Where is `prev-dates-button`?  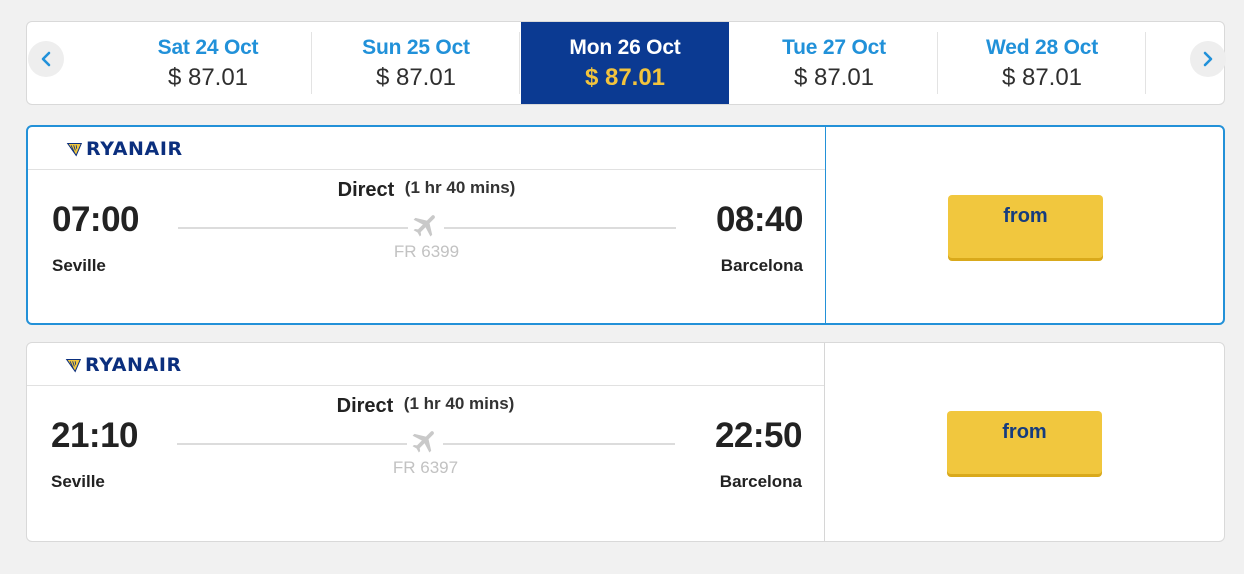
prev-dates-button is located at coordinates (46, 59).